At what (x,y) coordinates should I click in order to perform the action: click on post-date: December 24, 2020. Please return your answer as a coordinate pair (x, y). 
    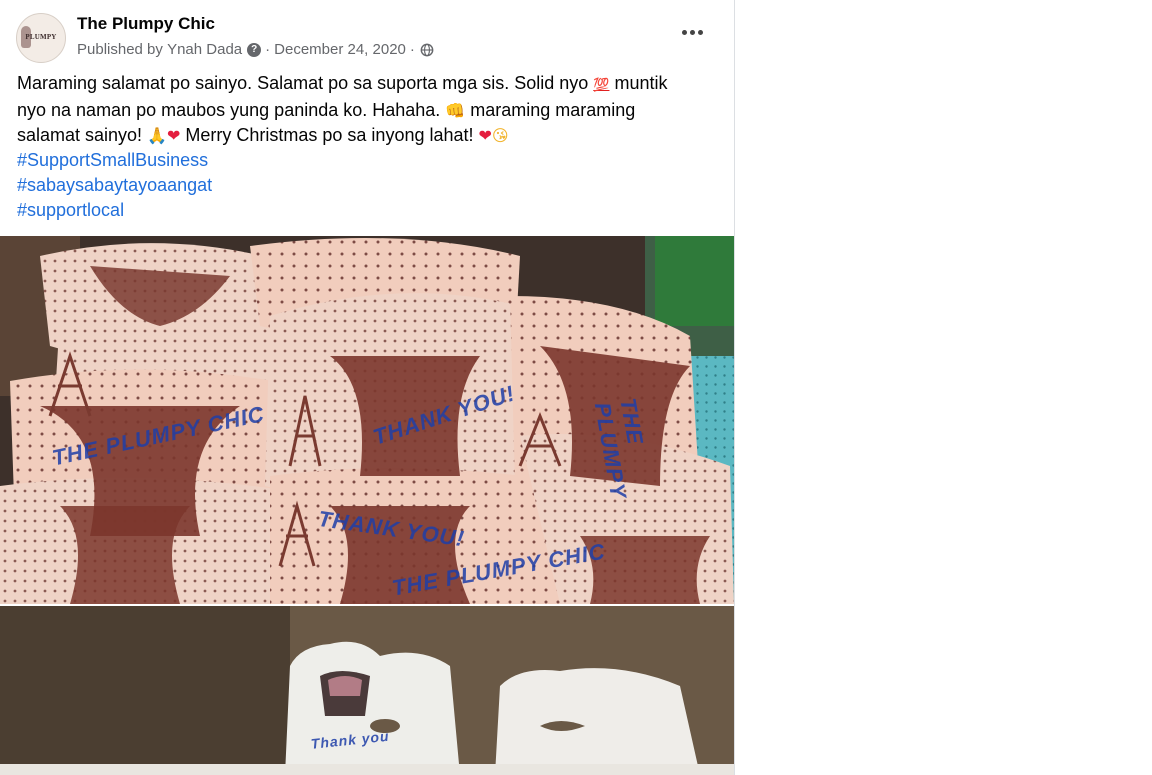
    Looking at the image, I should click on (340, 49).